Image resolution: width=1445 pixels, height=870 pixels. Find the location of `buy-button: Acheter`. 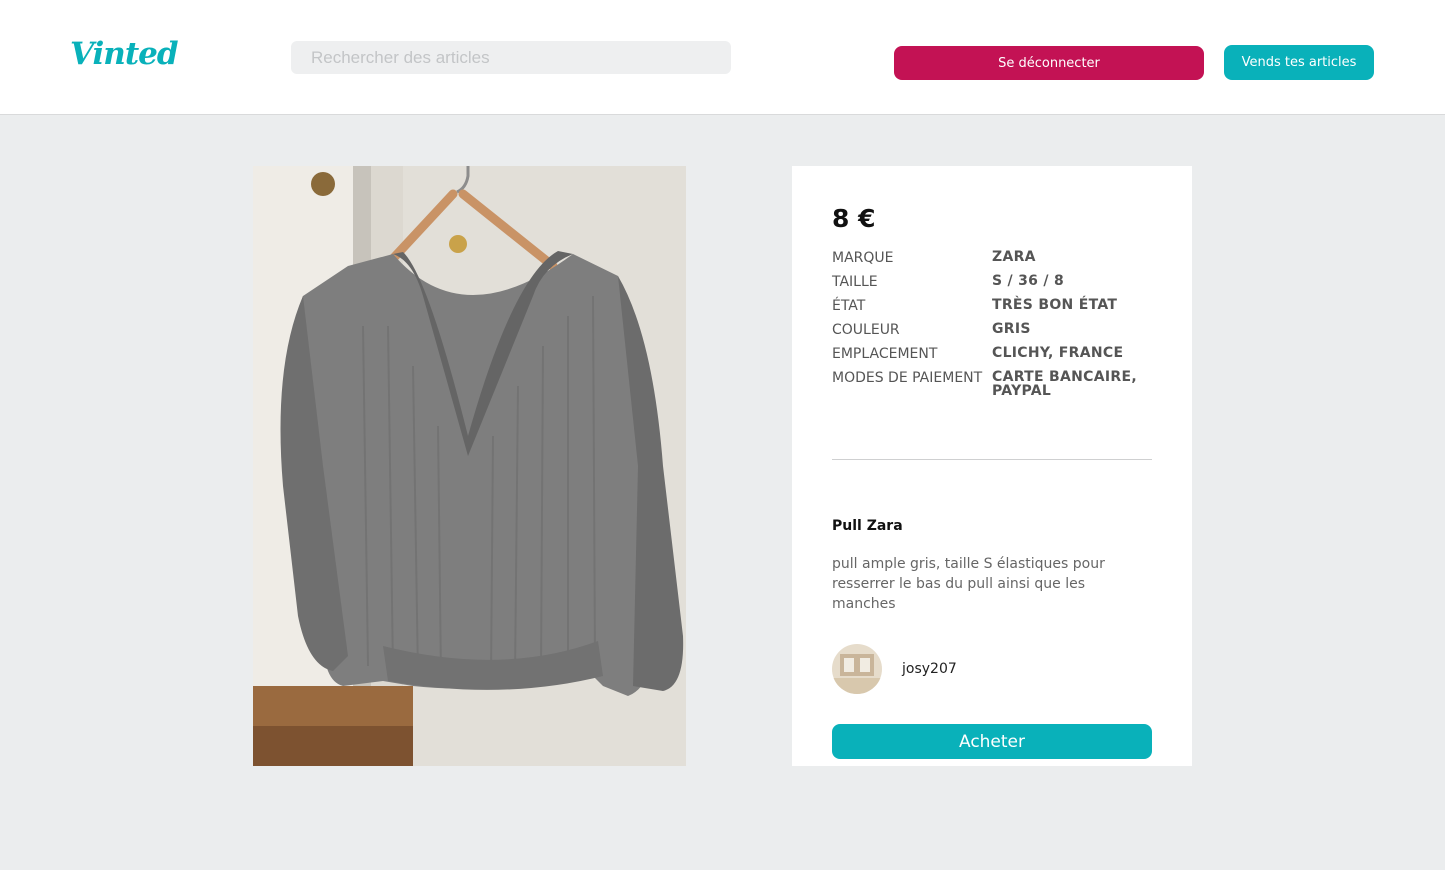

buy-button: Acheter is located at coordinates (992, 741).